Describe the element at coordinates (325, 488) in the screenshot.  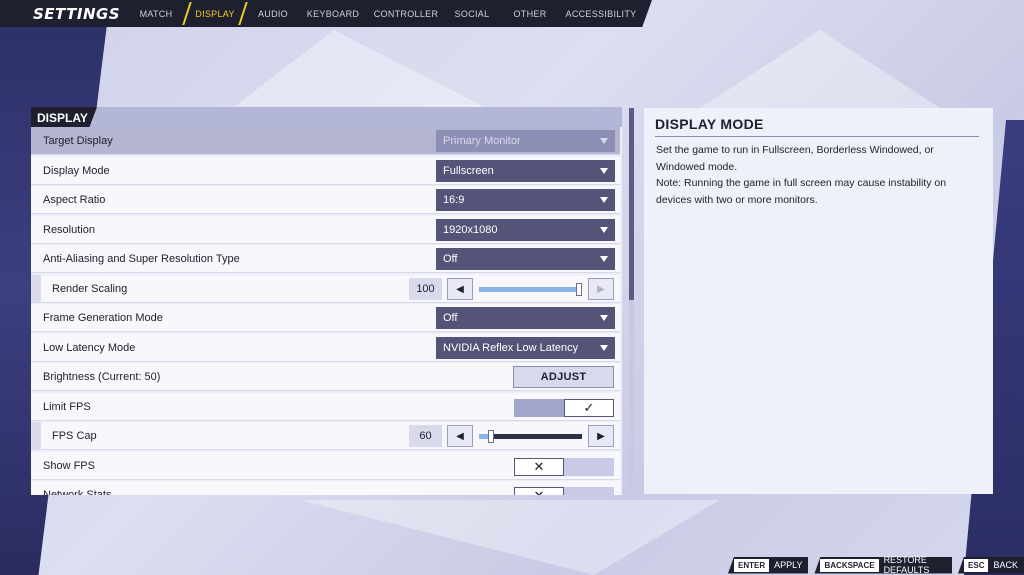
I see `row-network-stats: Network Stats ✕` at that location.